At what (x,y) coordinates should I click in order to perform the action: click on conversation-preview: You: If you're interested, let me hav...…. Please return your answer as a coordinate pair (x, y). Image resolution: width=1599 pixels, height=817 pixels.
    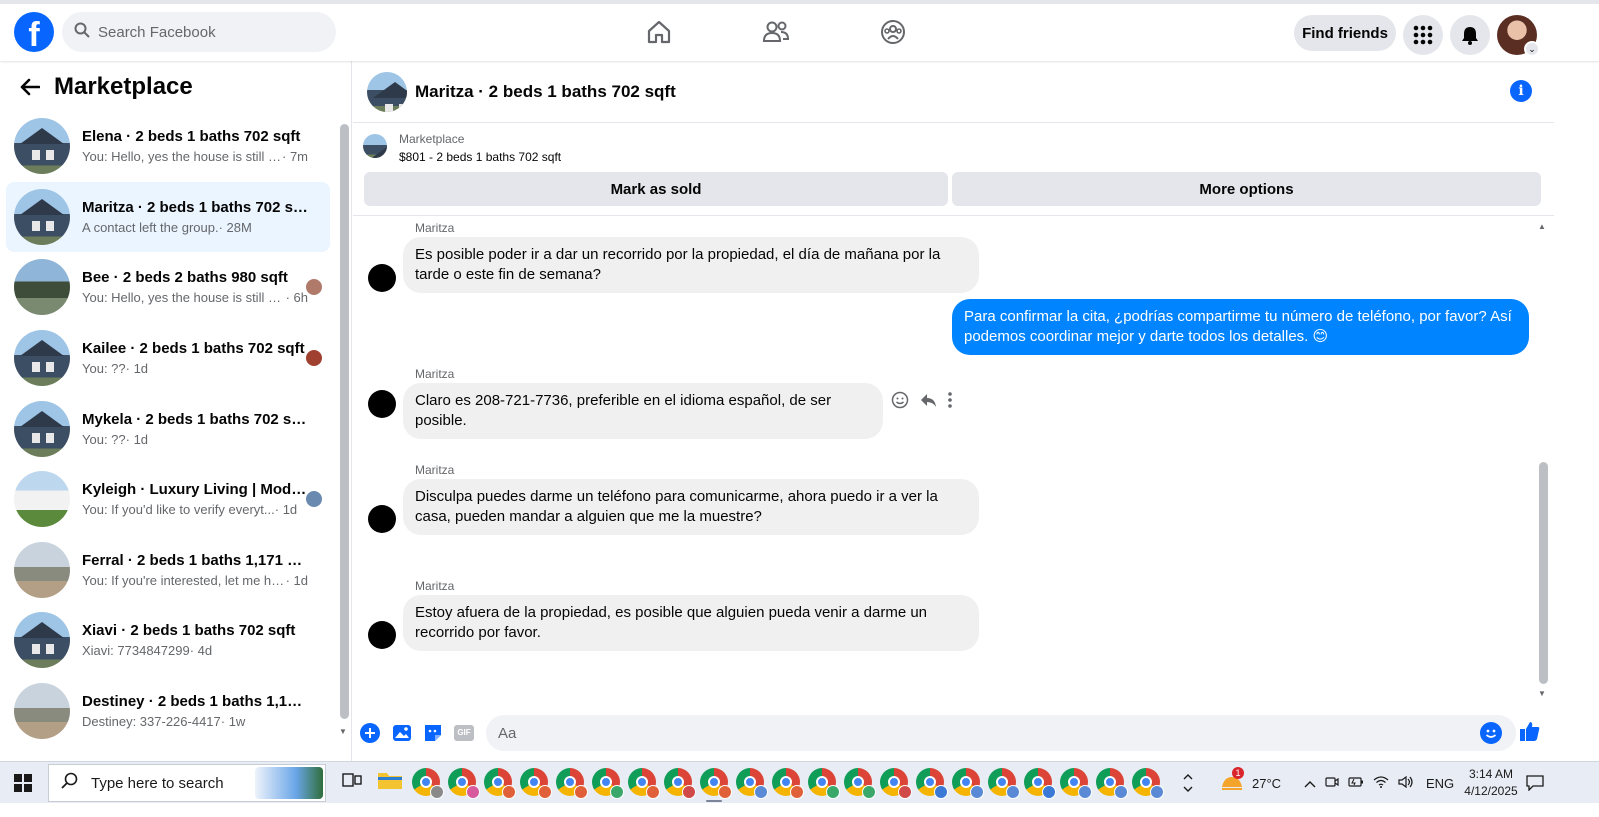
    Looking at the image, I should click on (195, 580).